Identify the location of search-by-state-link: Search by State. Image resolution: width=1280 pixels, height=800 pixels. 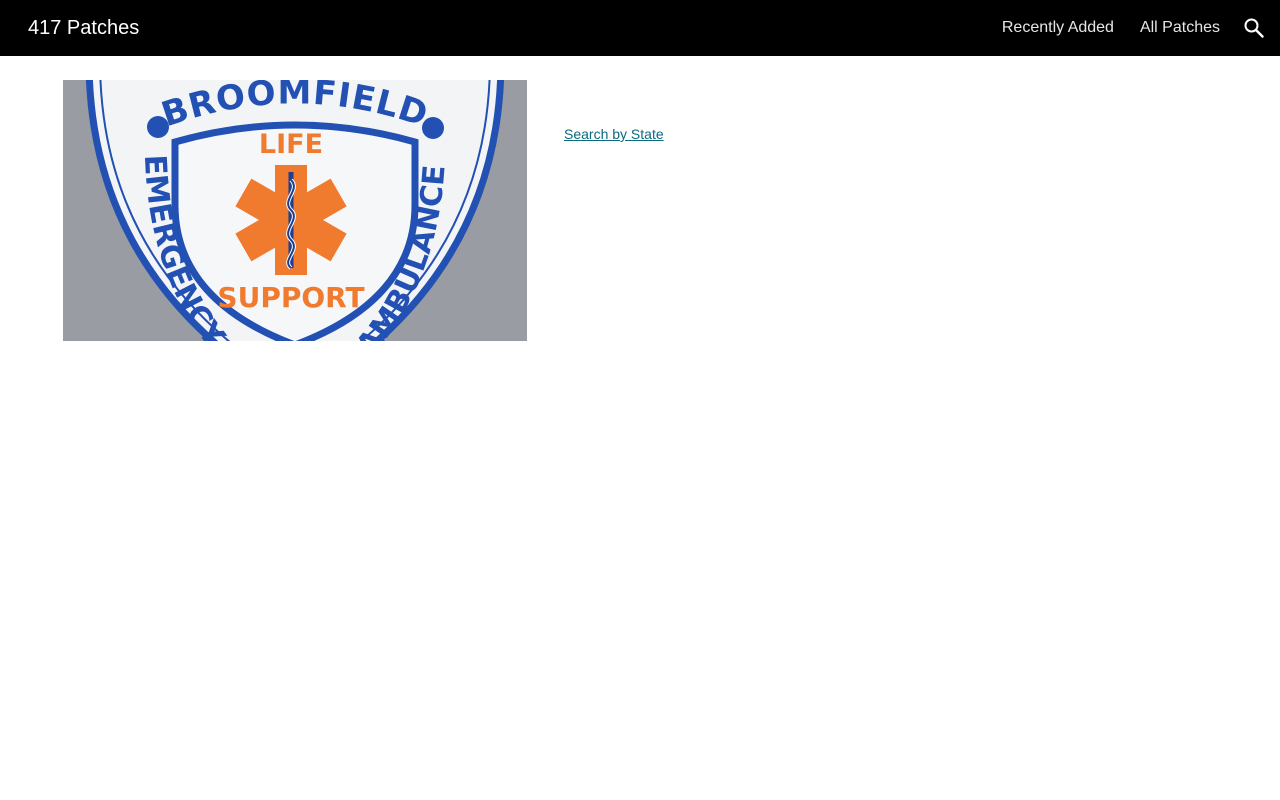
(614, 134).